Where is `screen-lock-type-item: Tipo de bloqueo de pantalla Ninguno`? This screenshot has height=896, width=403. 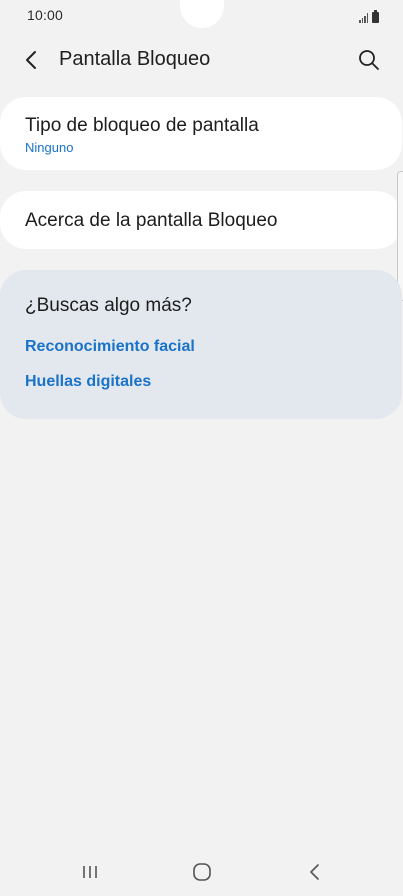
screen-lock-type-item: Tipo de bloqueo de pantalla Ninguno is located at coordinates (201, 133).